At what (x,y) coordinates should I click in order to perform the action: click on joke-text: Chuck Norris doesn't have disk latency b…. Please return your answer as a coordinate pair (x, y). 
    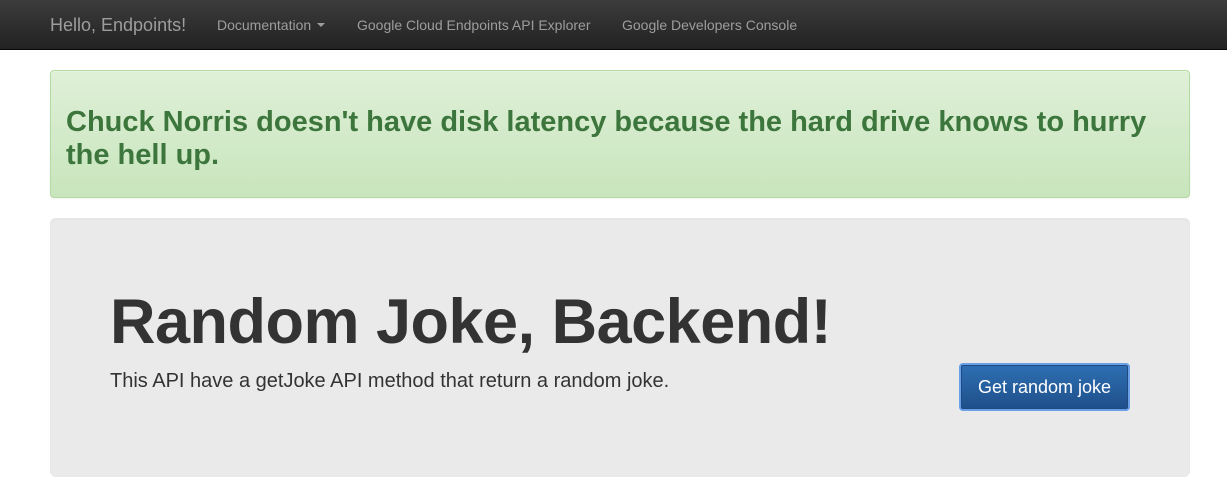
    Looking at the image, I should click on (606, 138).